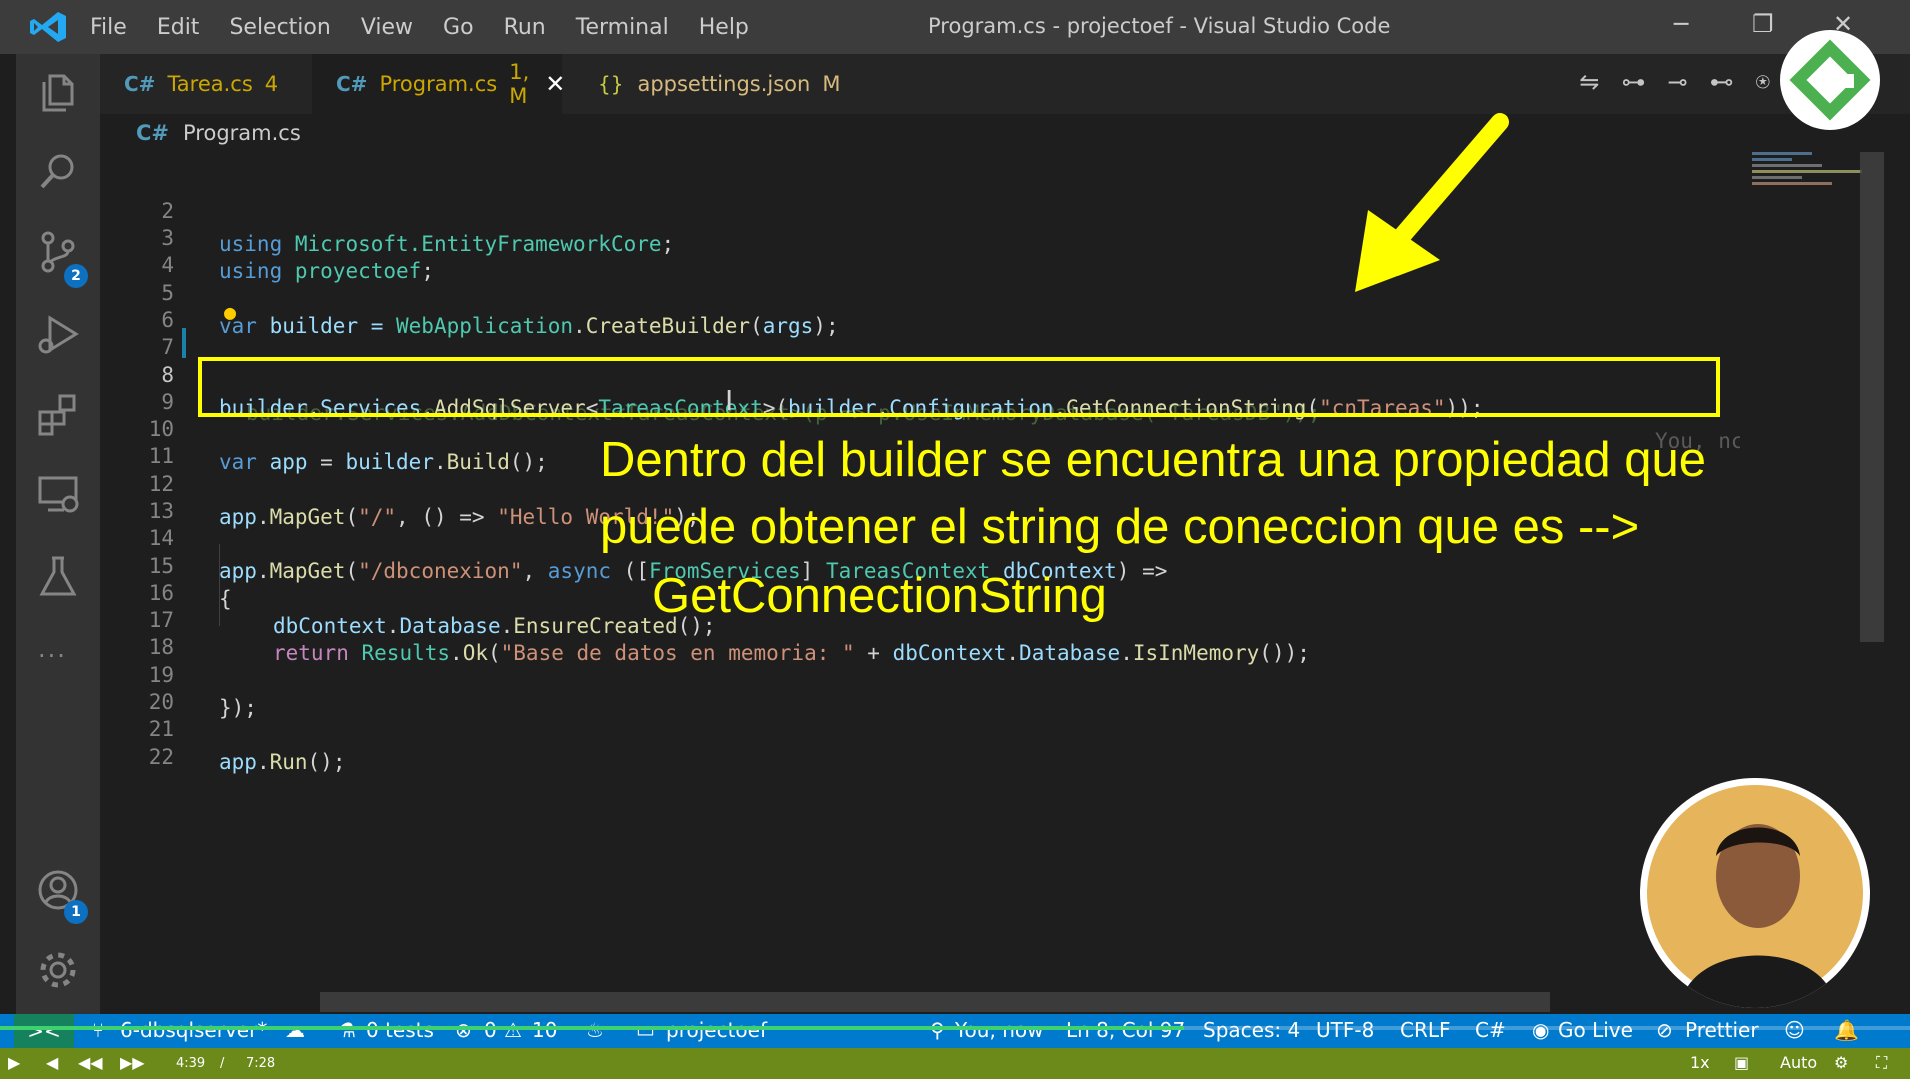 Image resolution: width=1910 pixels, height=1079 pixels. Describe the element at coordinates (58, 494) in the screenshot. I see `remote-explorer-icon` at that location.